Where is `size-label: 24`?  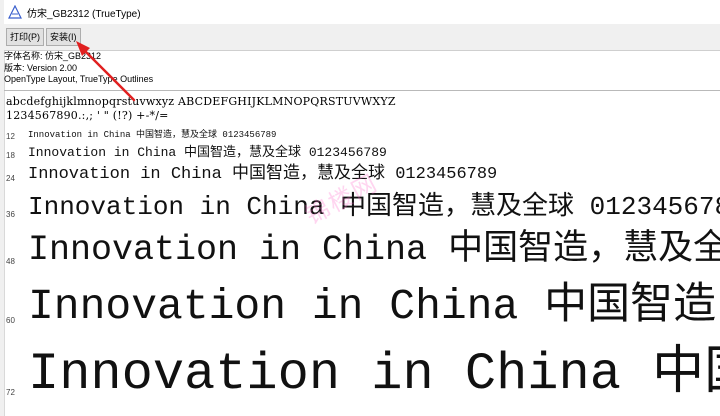 size-label: 24 is located at coordinates (10, 178).